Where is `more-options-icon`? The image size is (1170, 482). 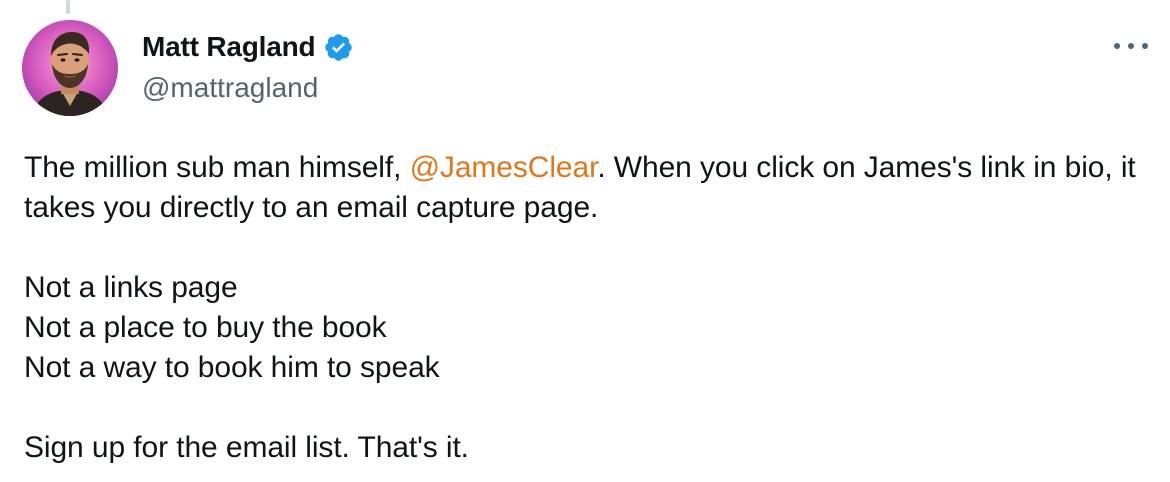 more-options-icon is located at coordinates (1131, 46).